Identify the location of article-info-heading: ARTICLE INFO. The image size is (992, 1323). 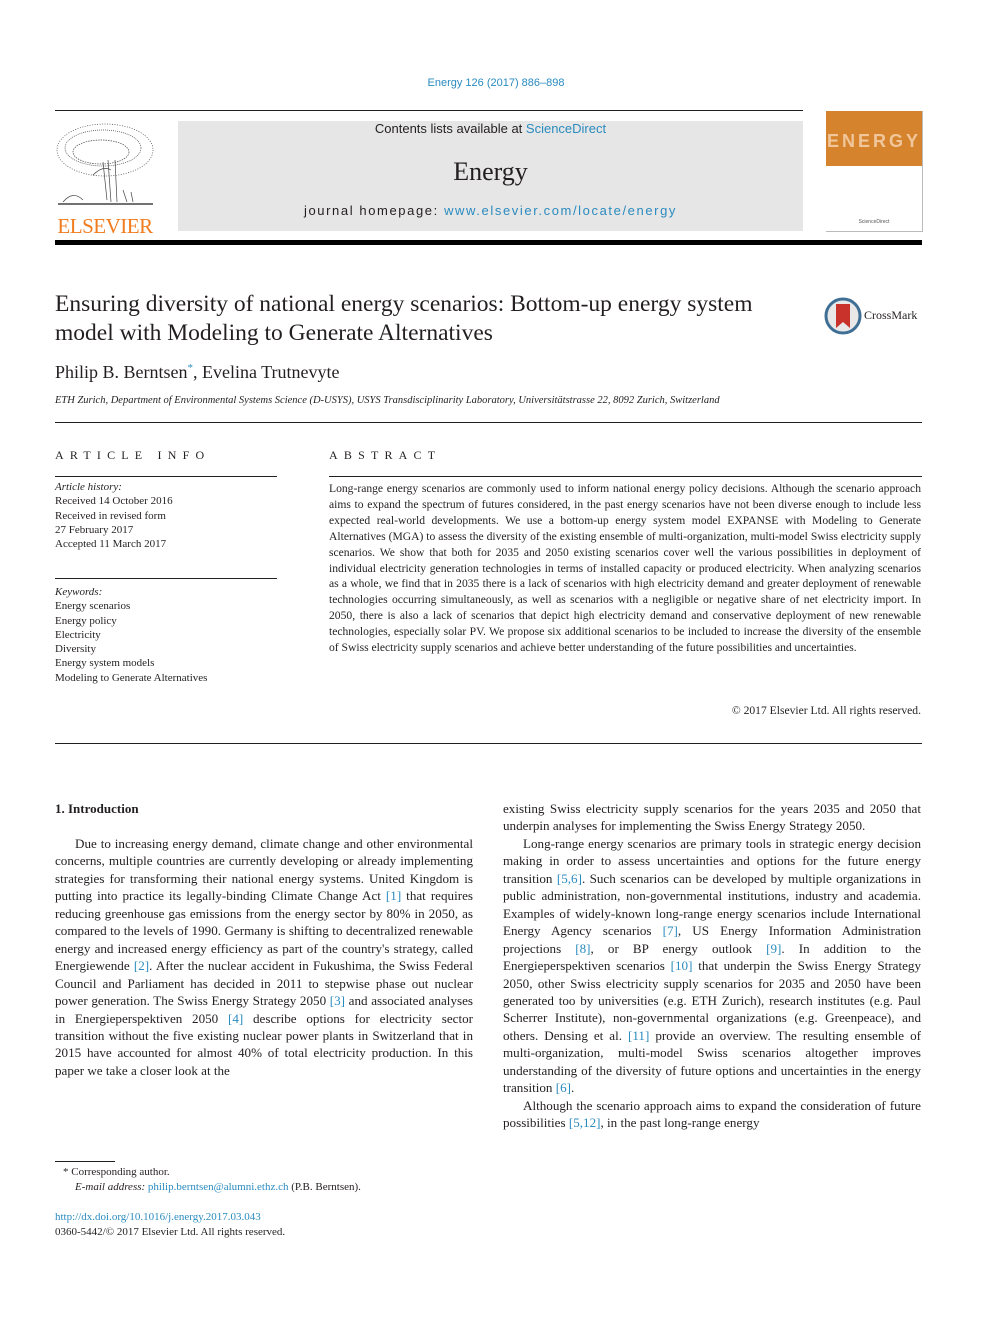
(133, 455).